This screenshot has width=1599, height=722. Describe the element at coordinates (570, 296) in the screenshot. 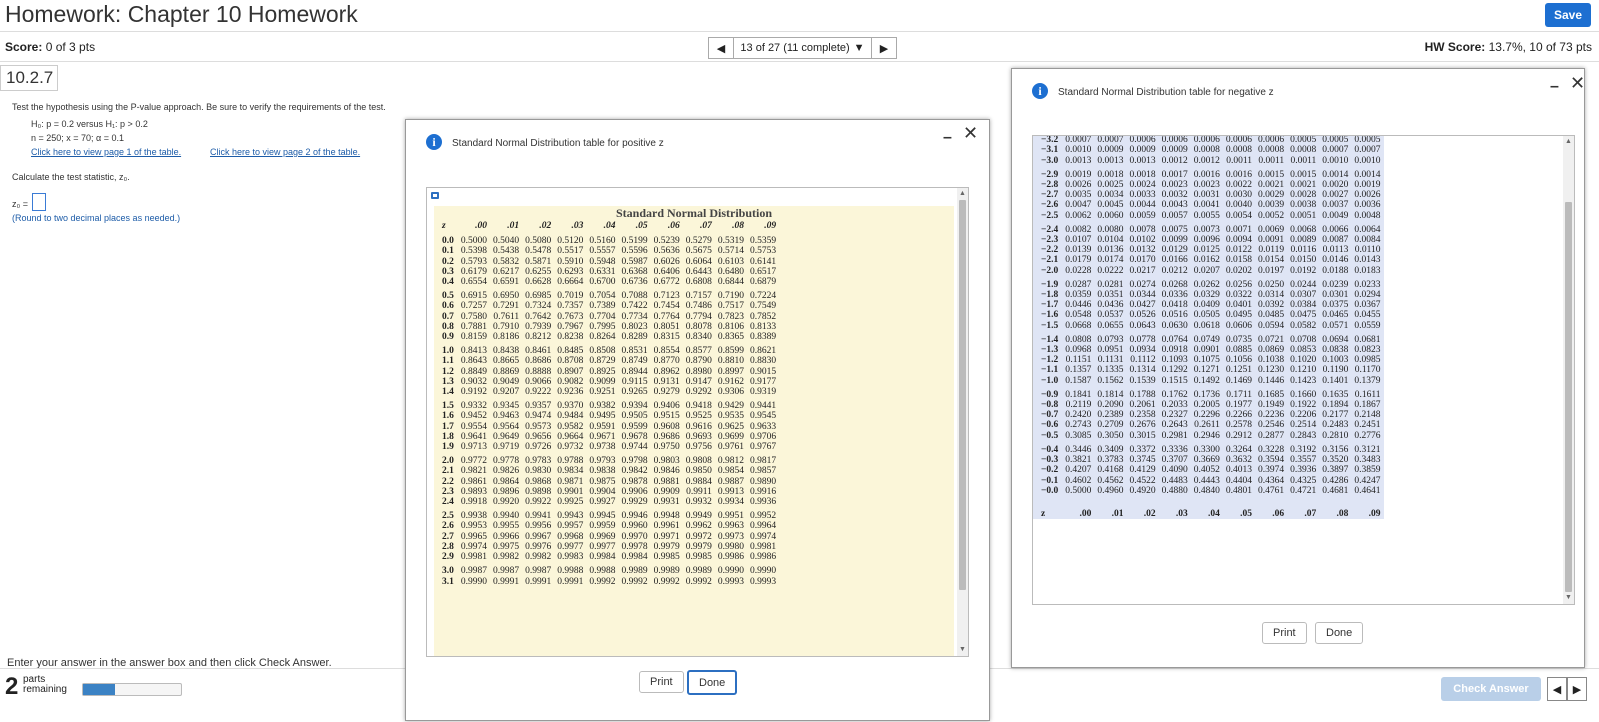

I see `probability-cell: 0.7019` at that location.